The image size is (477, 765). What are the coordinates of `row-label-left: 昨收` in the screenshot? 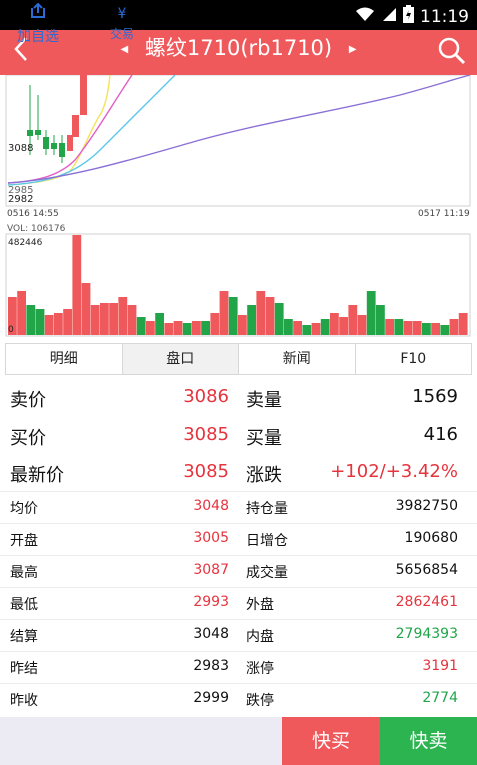 It's located at (24, 701).